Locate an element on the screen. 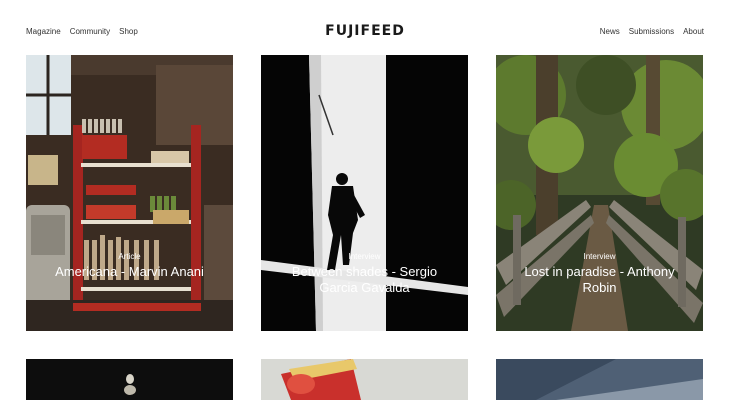 This screenshot has height=400, width=730. card-image-dark is located at coordinates (129, 379).